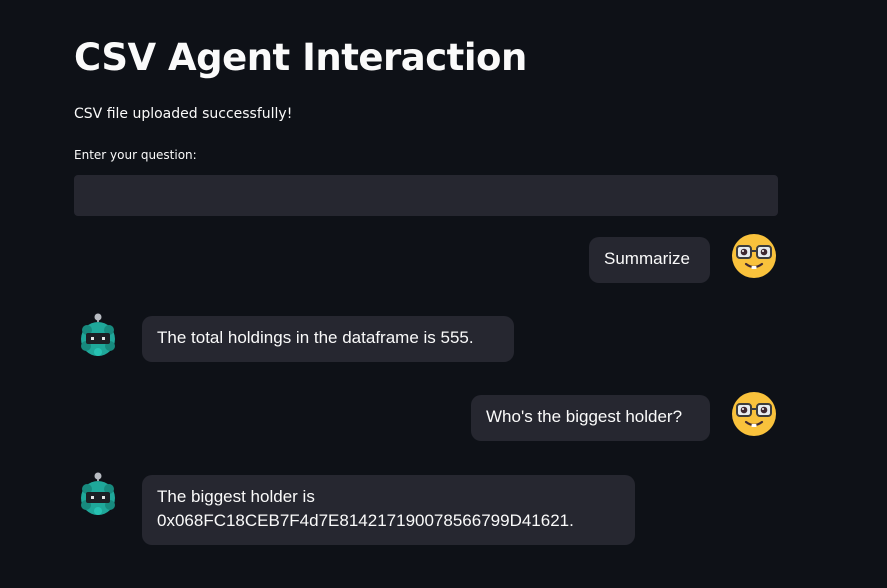  Describe the element at coordinates (135, 155) in the screenshot. I see `question-input-label: Enter your question:` at that location.